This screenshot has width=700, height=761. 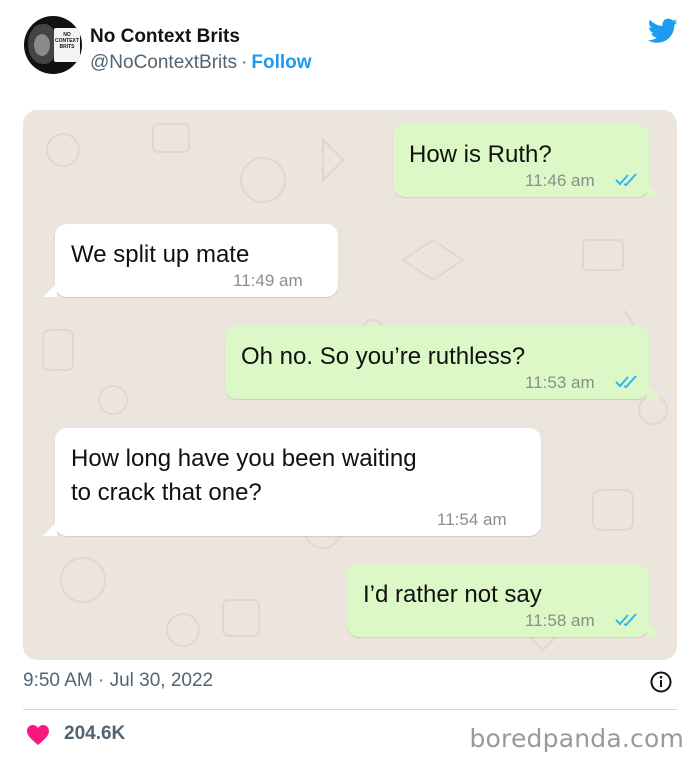 I want to click on follow-button: Follow, so click(x=281, y=62).